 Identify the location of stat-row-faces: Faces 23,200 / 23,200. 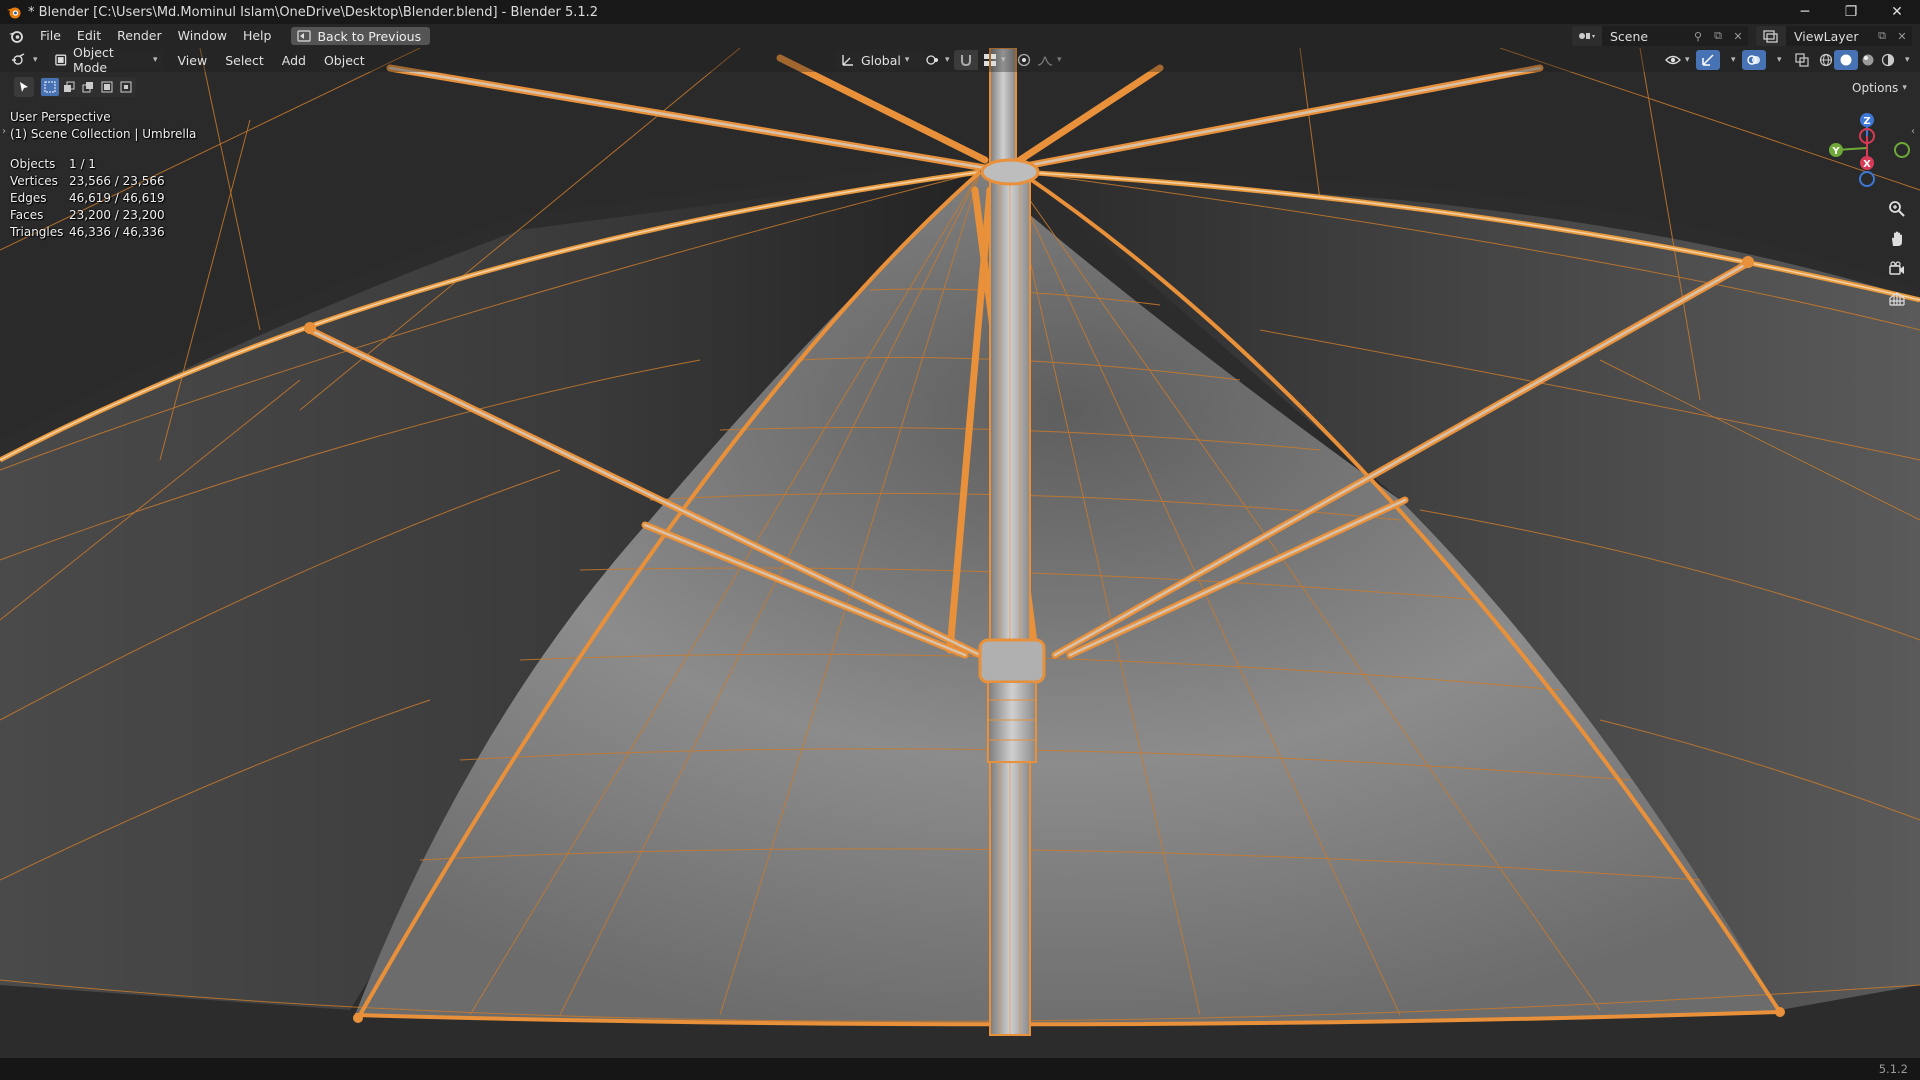
(87, 215).